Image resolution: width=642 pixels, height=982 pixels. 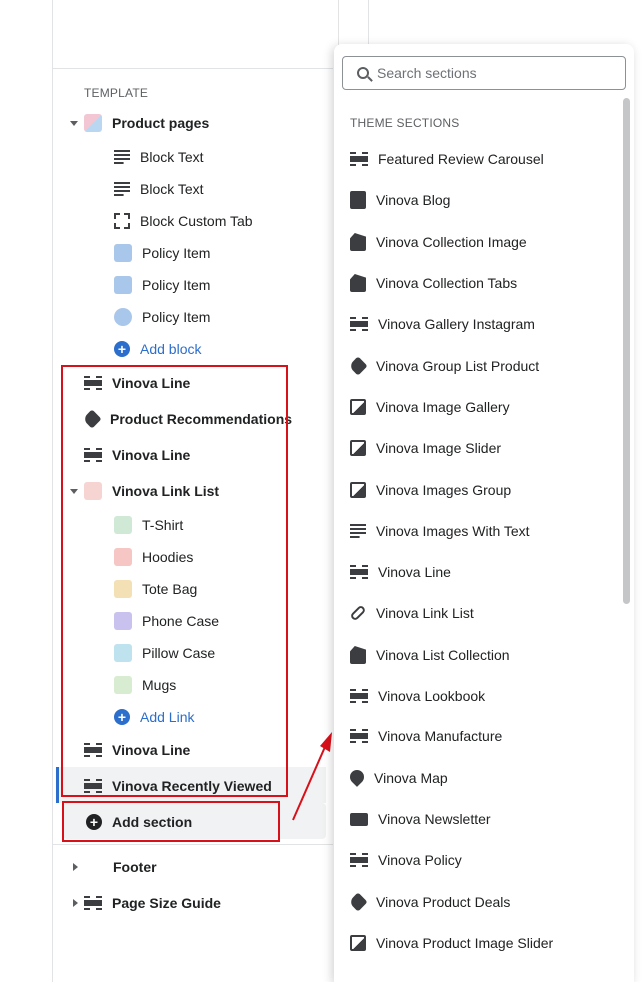 I want to click on section-option-label: Vinova Lookbook, so click(x=432, y=696).